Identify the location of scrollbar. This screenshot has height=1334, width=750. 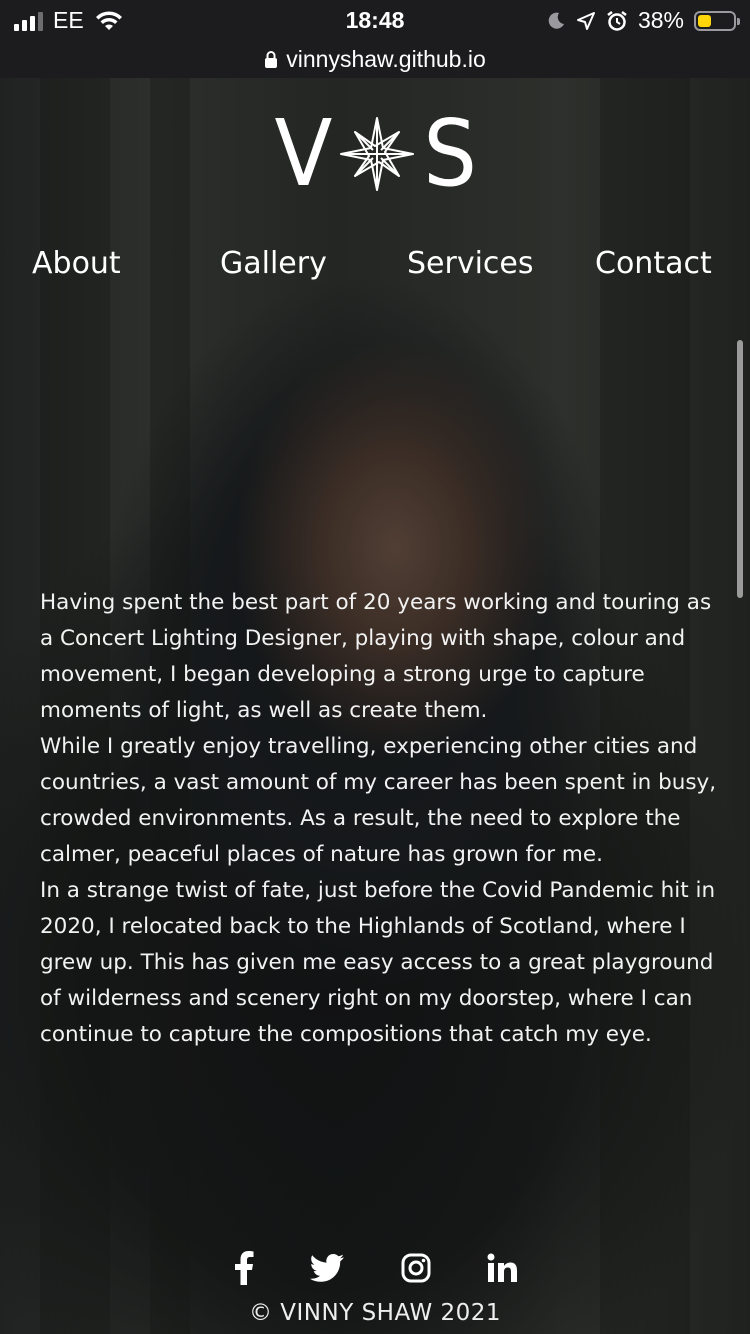
(740, 469).